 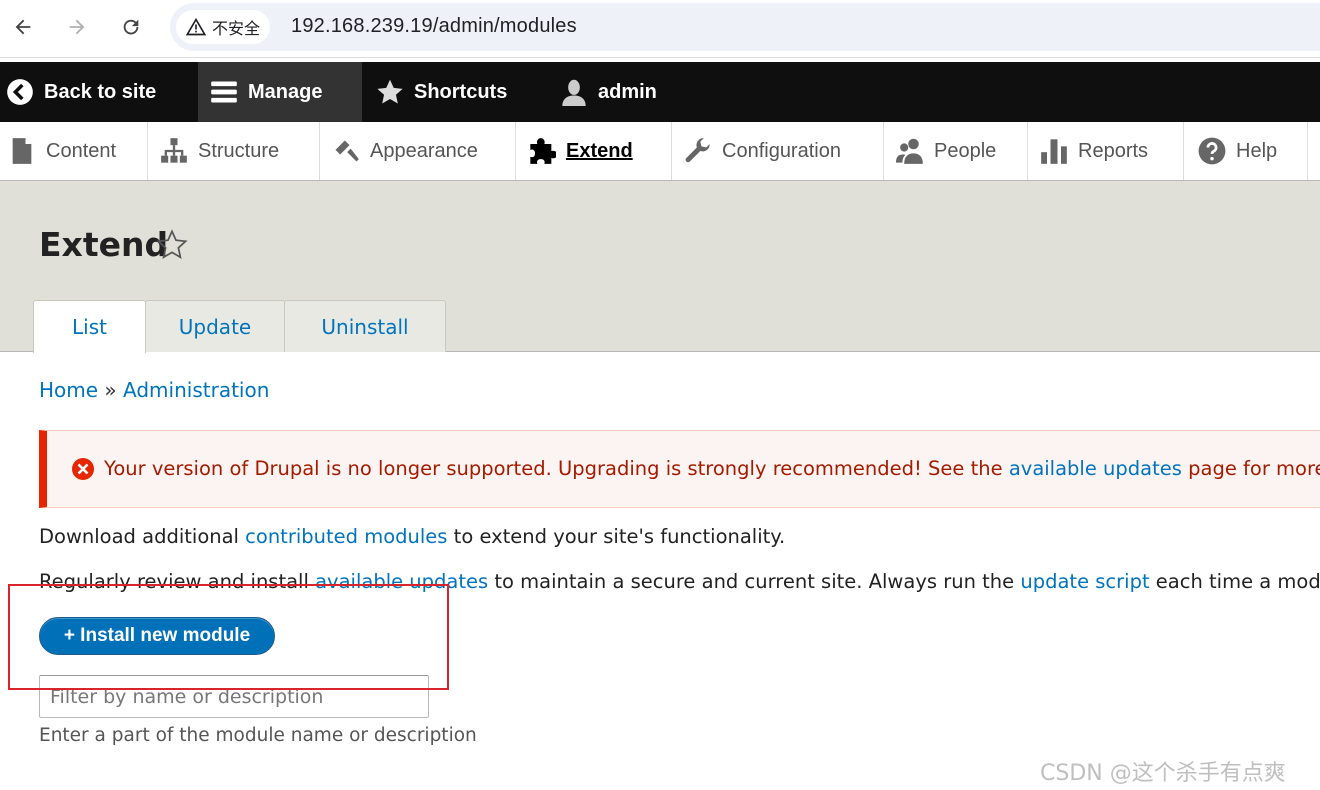 I want to click on arrow-left-icon, so click(x=23, y=27).